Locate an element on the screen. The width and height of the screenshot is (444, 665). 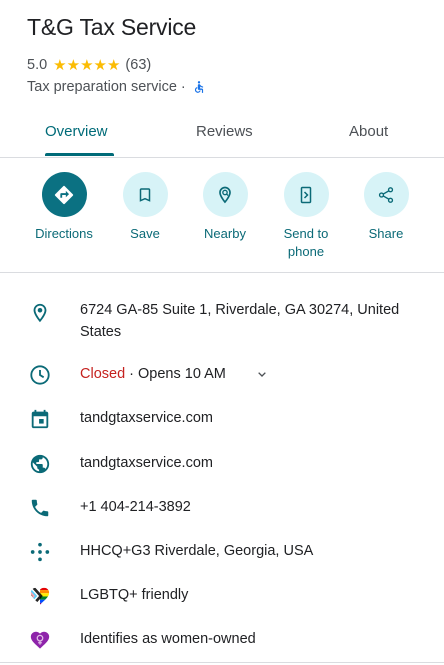
save-label: Save is located at coordinates (145, 233).